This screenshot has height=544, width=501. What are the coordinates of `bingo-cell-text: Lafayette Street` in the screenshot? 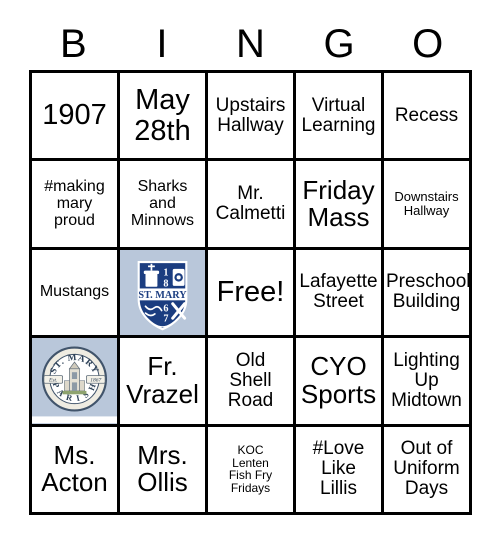 It's located at (338, 292).